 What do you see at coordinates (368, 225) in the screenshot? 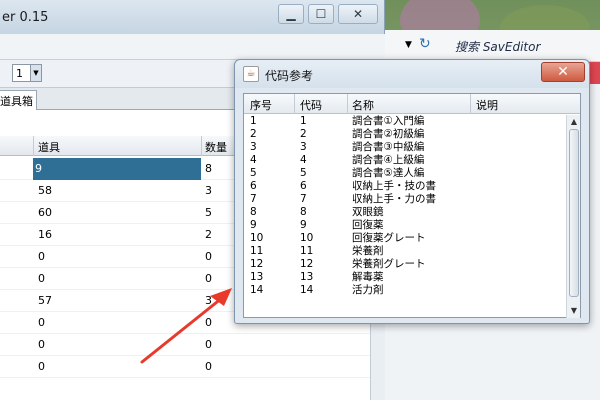
I see `code-cell-name: 回復薬` at bounding box center [368, 225].